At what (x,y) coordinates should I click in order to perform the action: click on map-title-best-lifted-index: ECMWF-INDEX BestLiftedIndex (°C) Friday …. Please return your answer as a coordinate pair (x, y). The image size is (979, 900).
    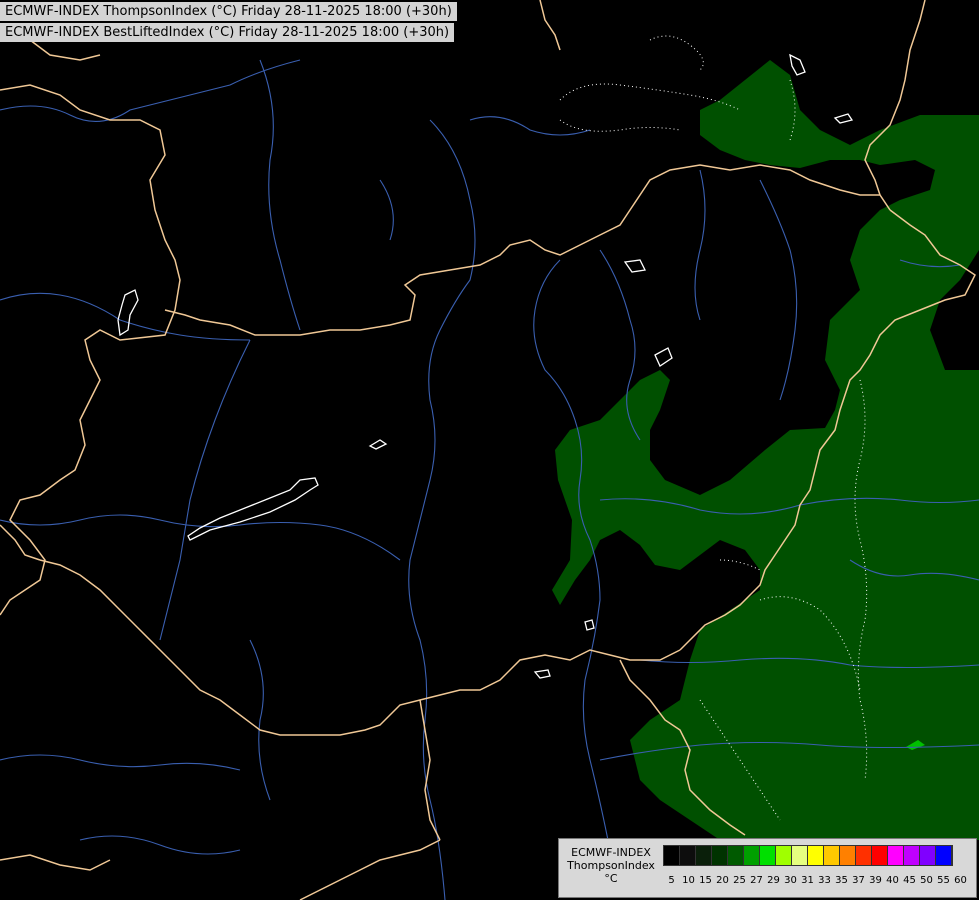
    Looking at the image, I should click on (227, 32).